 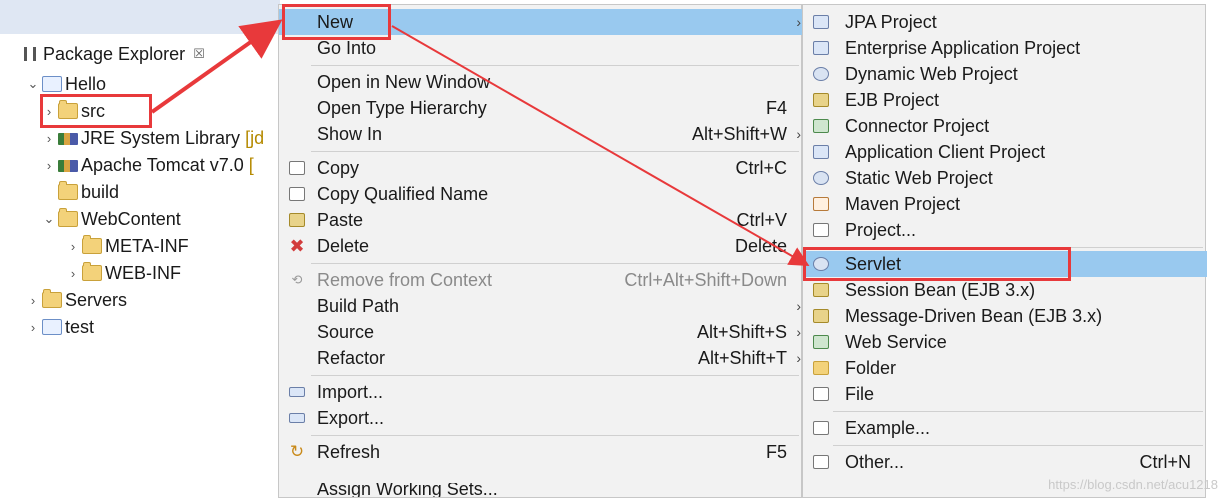 What do you see at coordinates (216, 66) in the screenshot?
I see `arrow-to-new-icon` at bounding box center [216, 66].